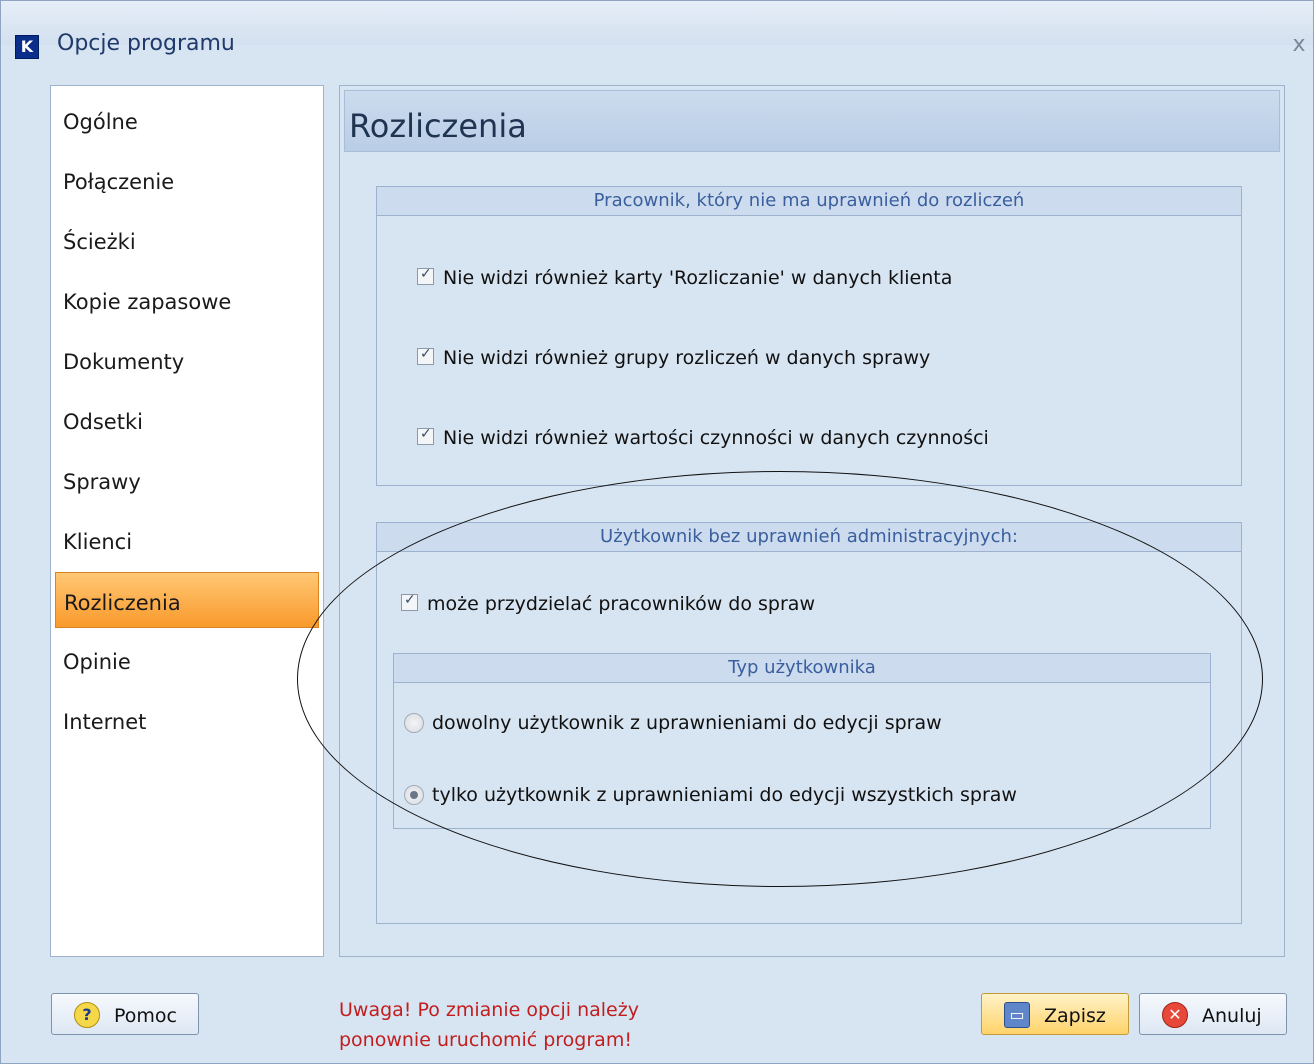  What do you see at coordinates (147, 302) in the screenshot?
I see `nav-item-label: Kopie zapasowe` at bounding box center [147, 302].